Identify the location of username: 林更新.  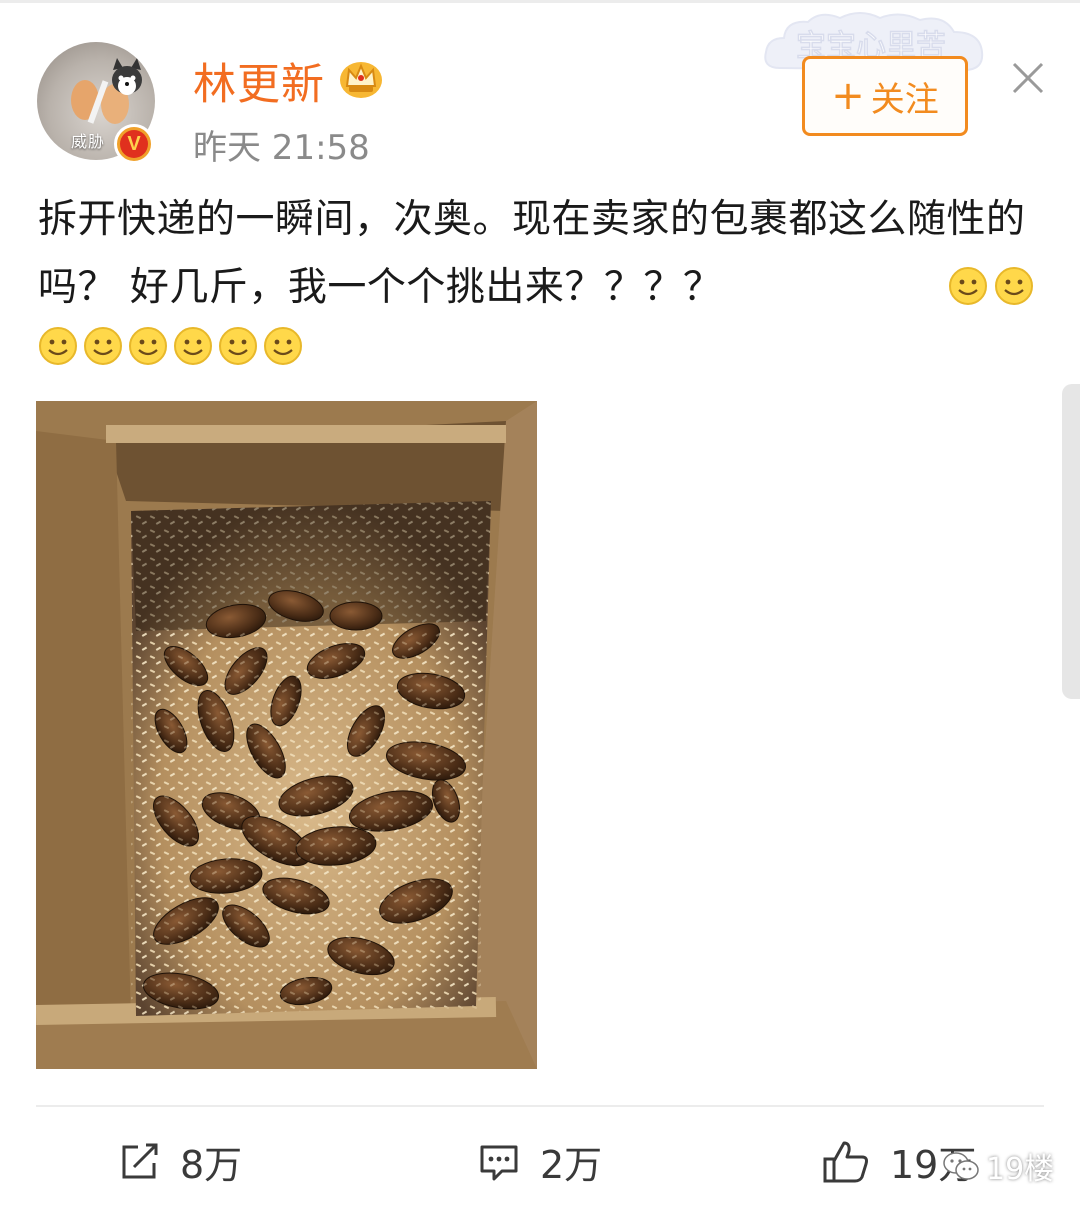
(259, 81).